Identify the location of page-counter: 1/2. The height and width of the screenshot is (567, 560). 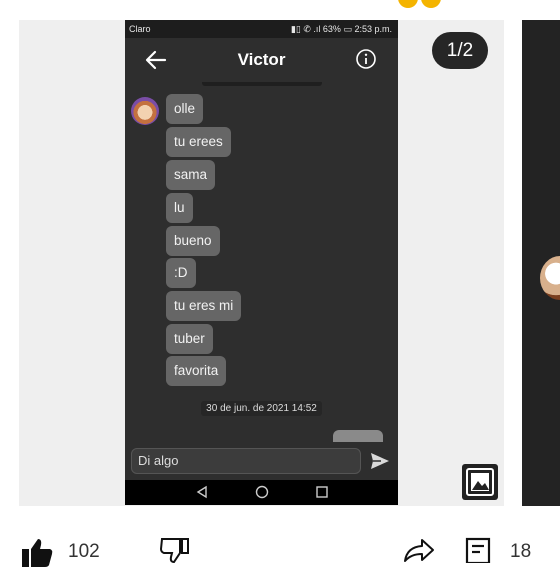
(460, 50).